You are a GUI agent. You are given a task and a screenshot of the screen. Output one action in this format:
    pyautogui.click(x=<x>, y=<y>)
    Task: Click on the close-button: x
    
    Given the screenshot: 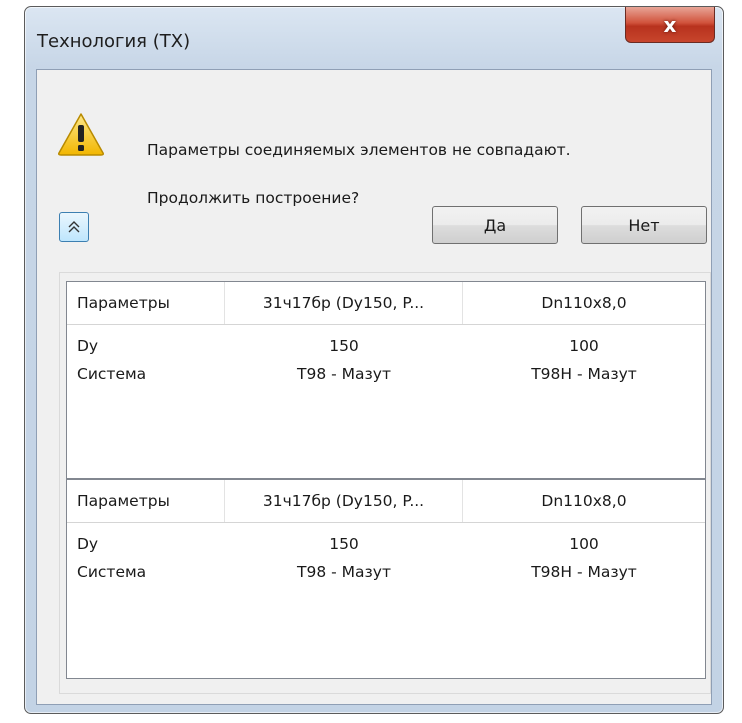 What is the action you would take?
    pyautogui.click(x=670, y=25)
    